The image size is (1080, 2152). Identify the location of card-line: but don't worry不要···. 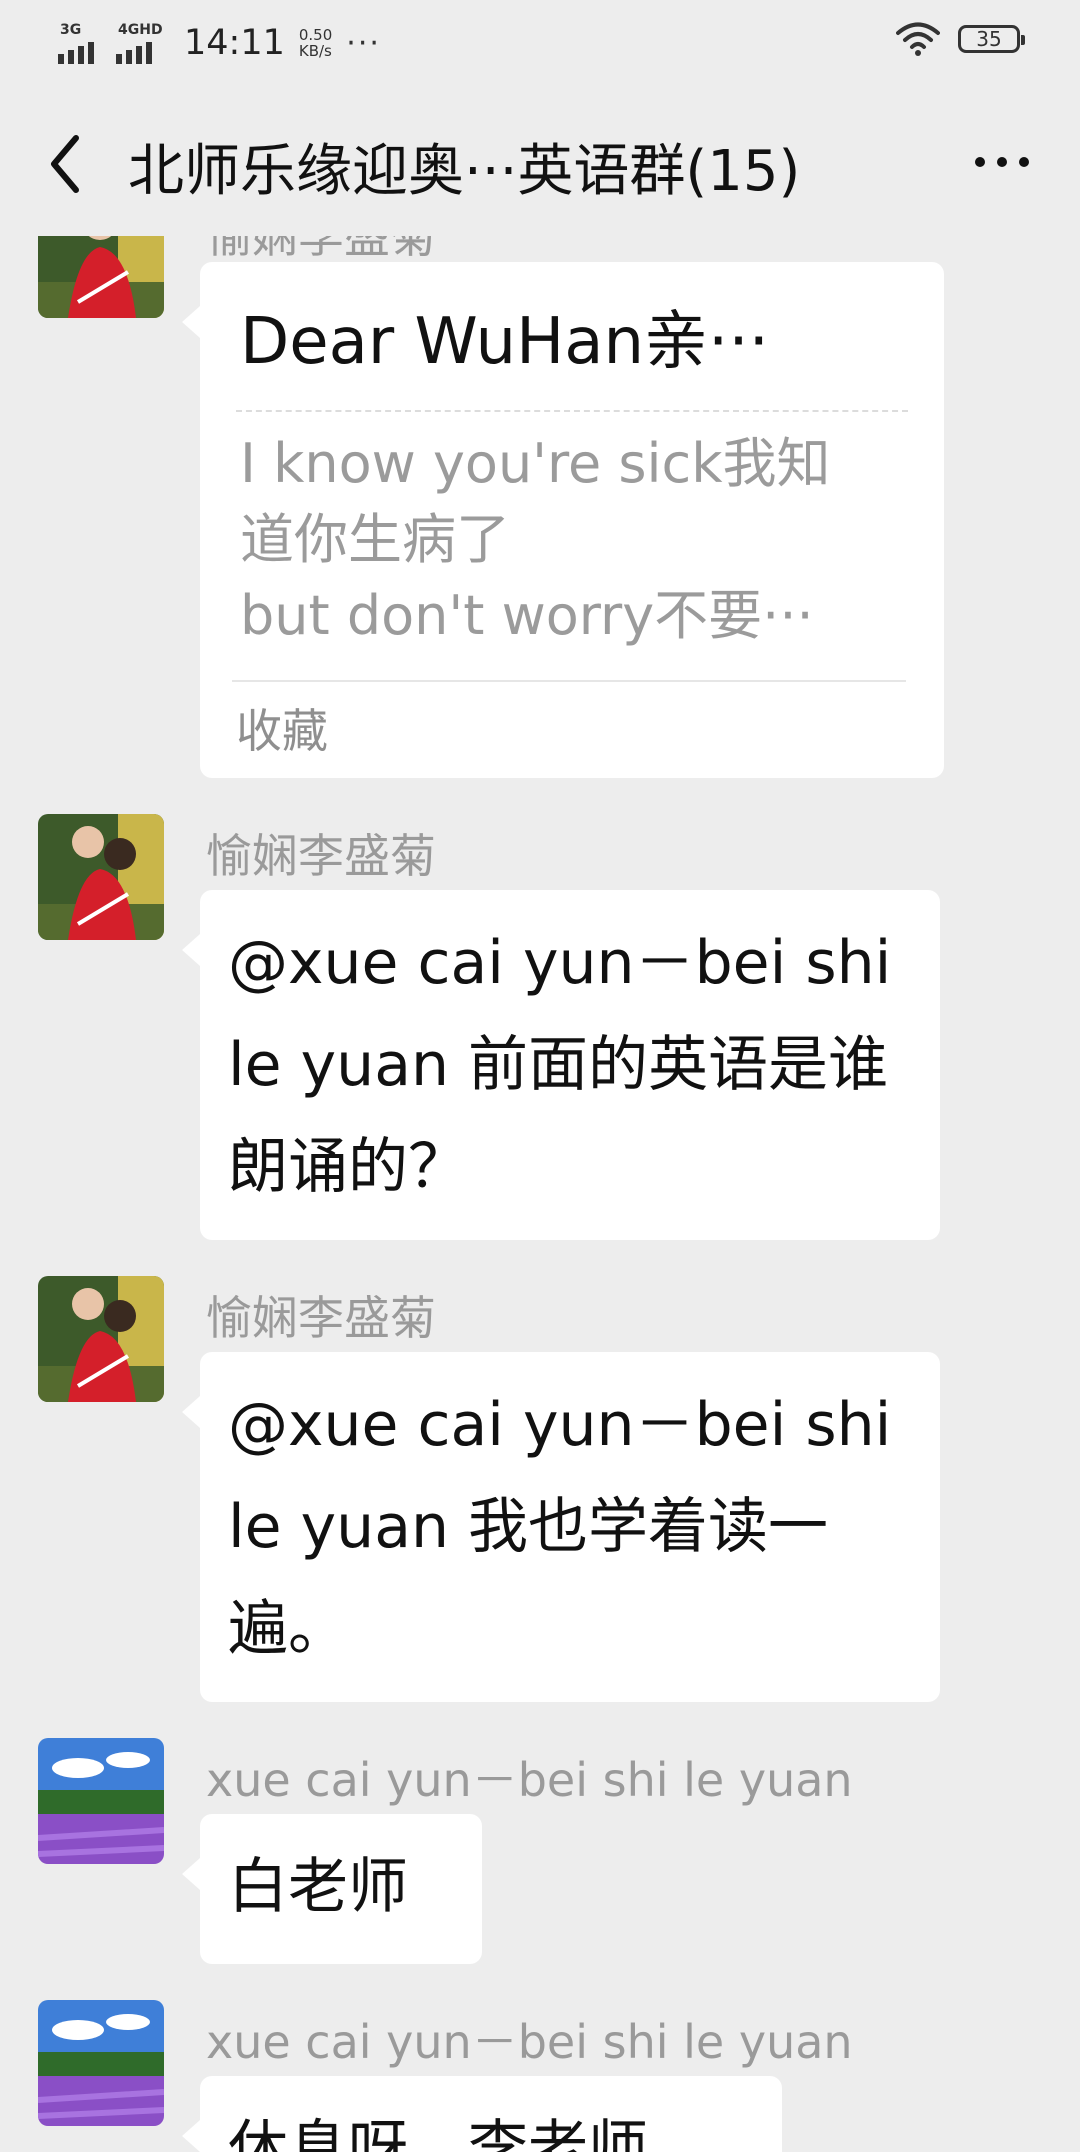
(527, 615).